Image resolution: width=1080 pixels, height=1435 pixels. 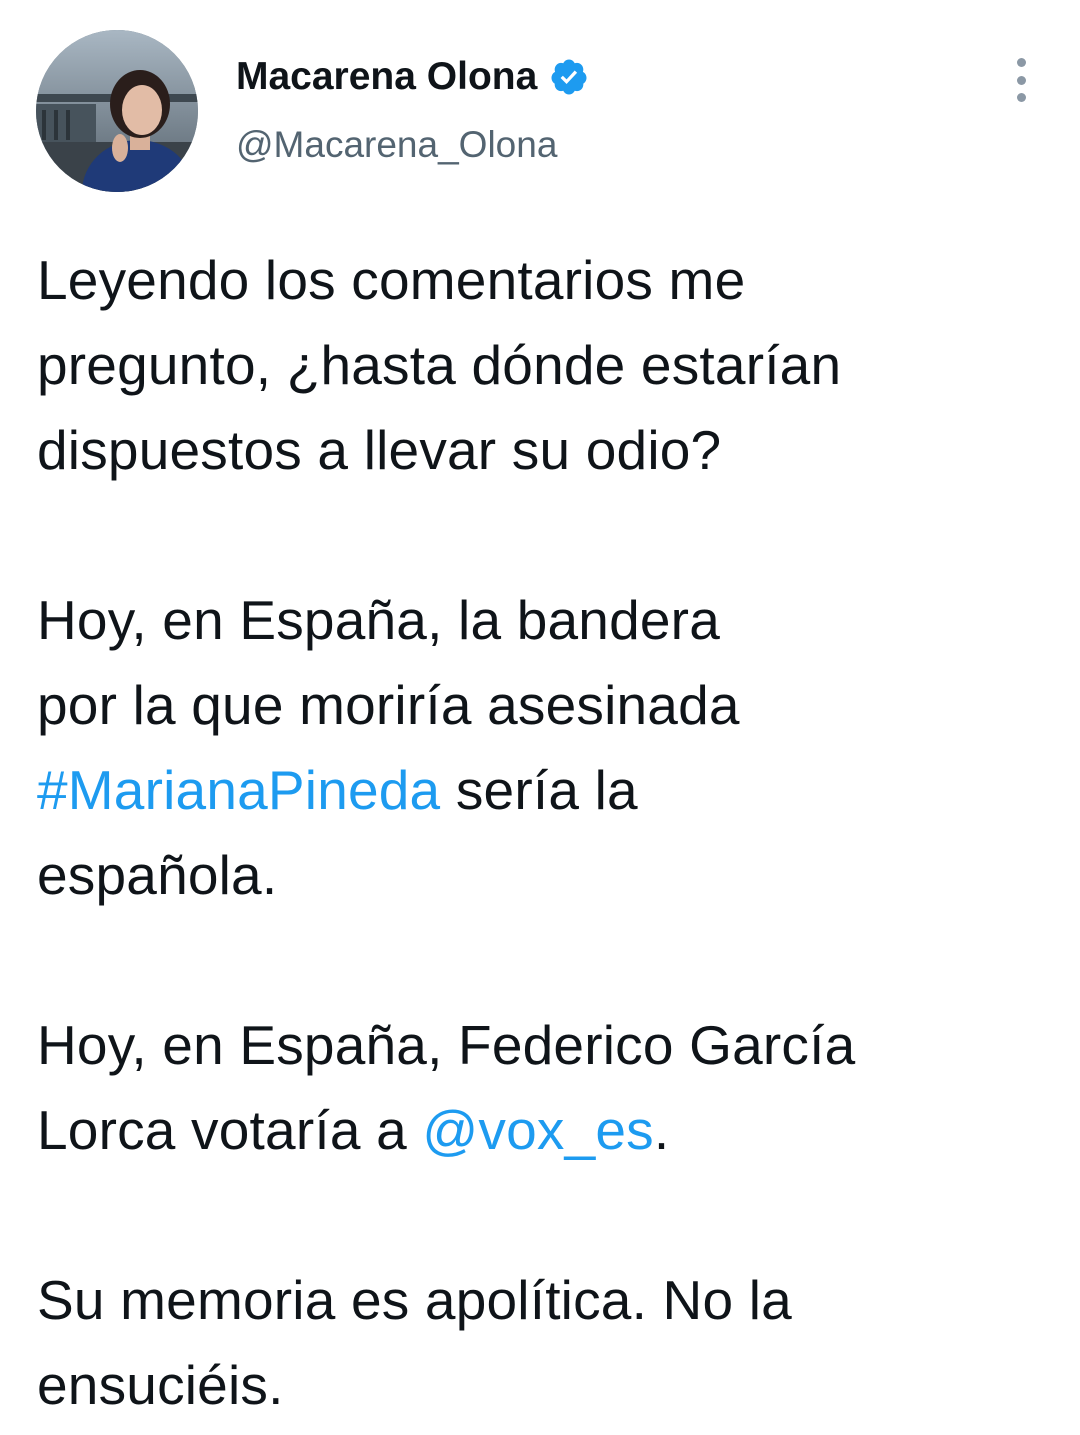 I want to click on tweet-line: Hoy, en España, la bandera, so click(x=378, y=620).